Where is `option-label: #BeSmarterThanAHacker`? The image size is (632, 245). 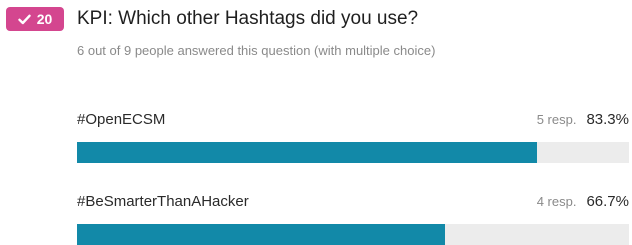 option-label: #BeSmarterThanAHacker is located at coordinates (163, 201).